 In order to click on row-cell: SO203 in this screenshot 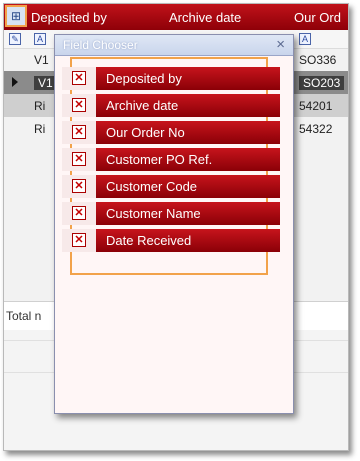, I will do `click(322, 83)`.